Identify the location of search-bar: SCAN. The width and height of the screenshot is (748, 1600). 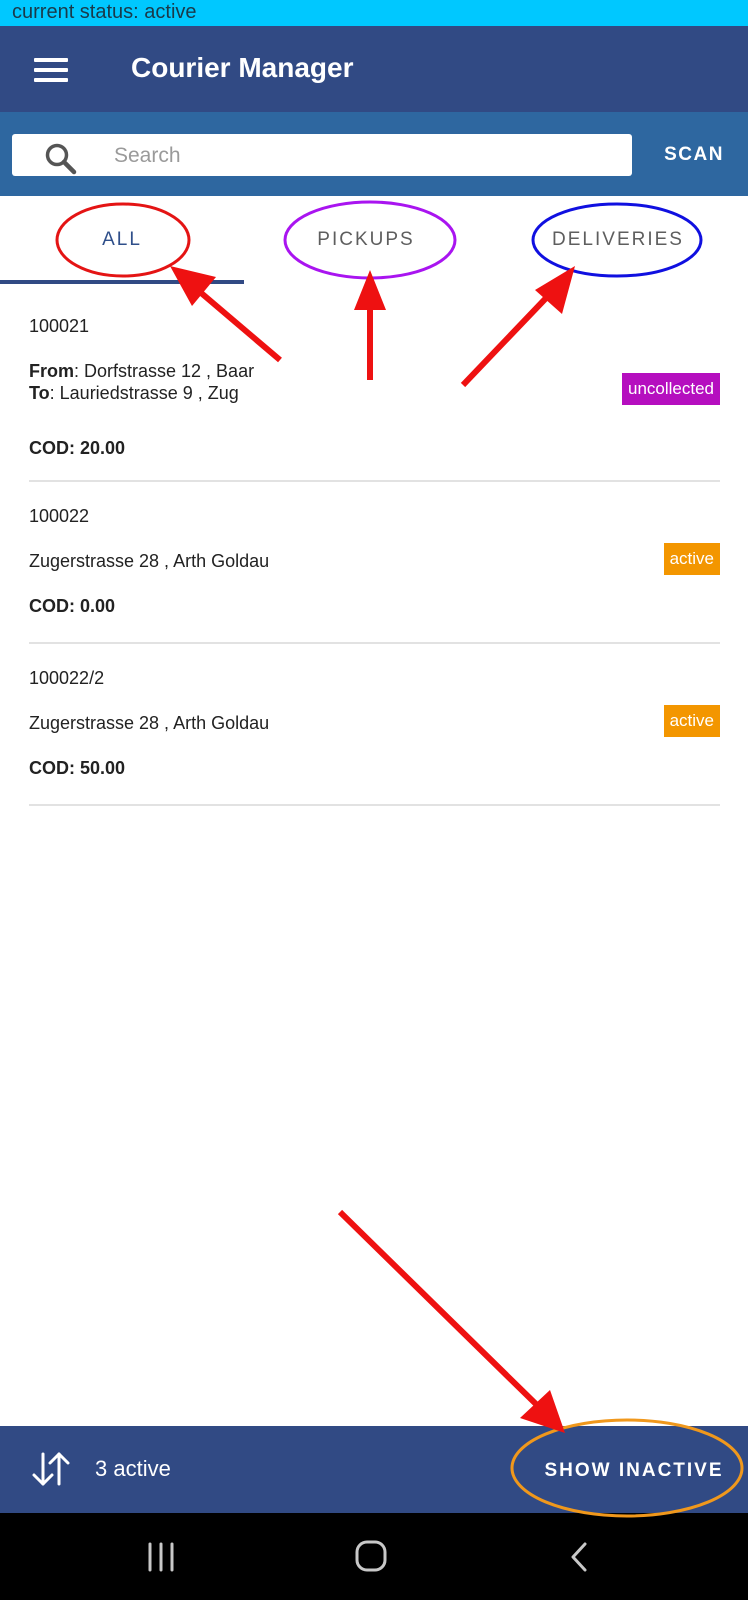
(374, 154).